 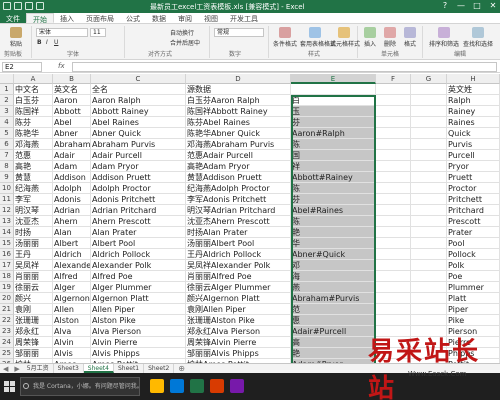 What do you see at coordinates (393, 79) in the screenshot?
I see `column-header-f: F` at bounding box center [393, 79].